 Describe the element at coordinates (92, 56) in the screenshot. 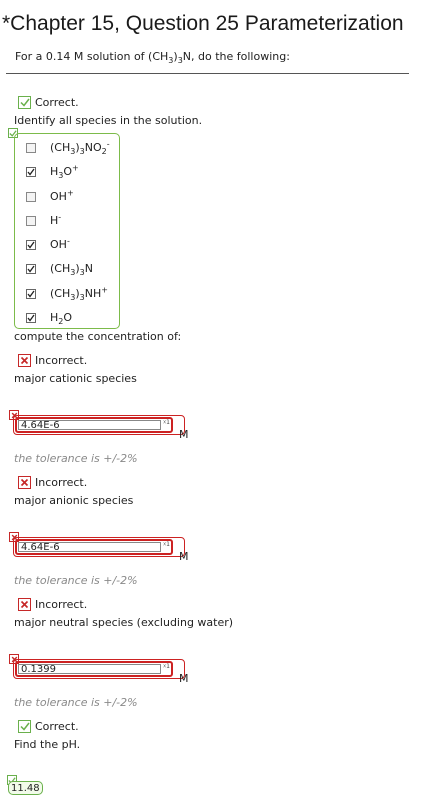

I see `intro-prefix: For a 0.14 M solution of (CH` at that location.